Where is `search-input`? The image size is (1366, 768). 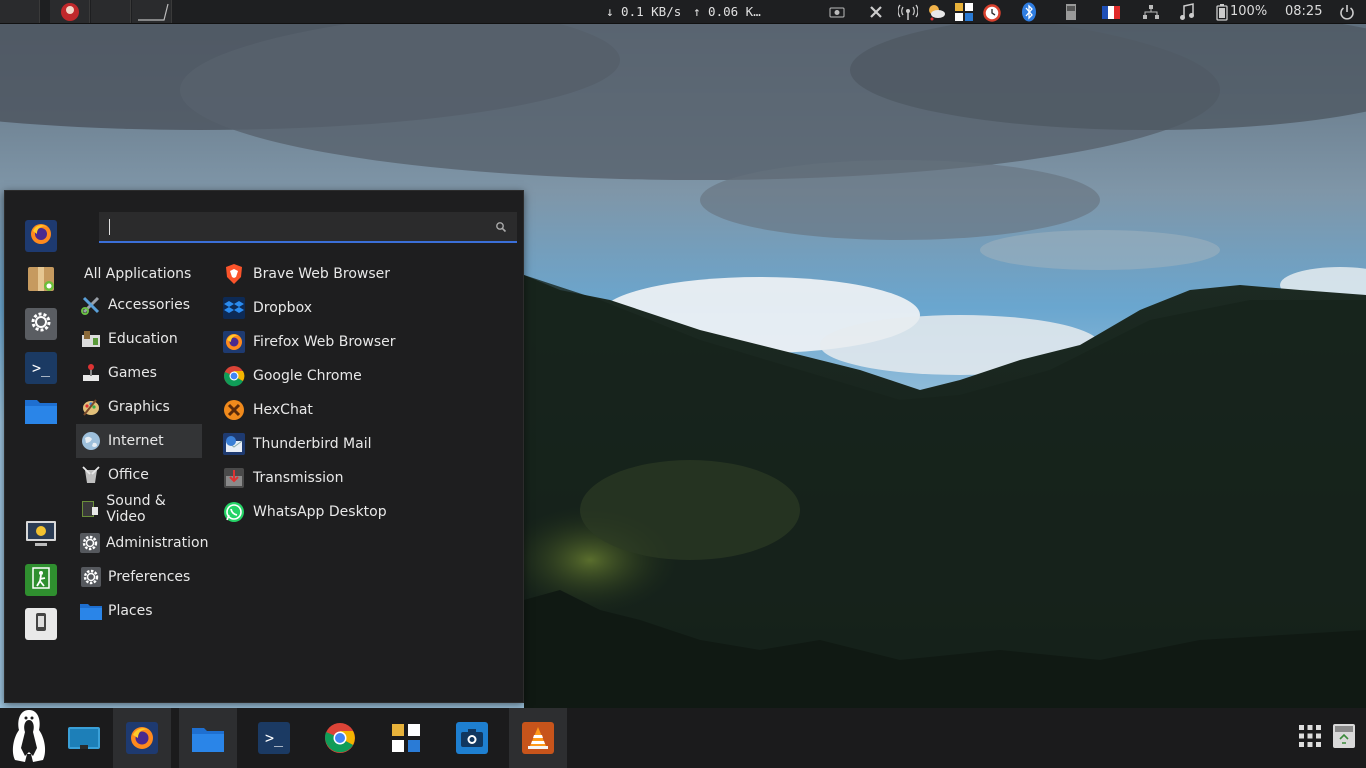 search-input is located at coordinates (297, 227).